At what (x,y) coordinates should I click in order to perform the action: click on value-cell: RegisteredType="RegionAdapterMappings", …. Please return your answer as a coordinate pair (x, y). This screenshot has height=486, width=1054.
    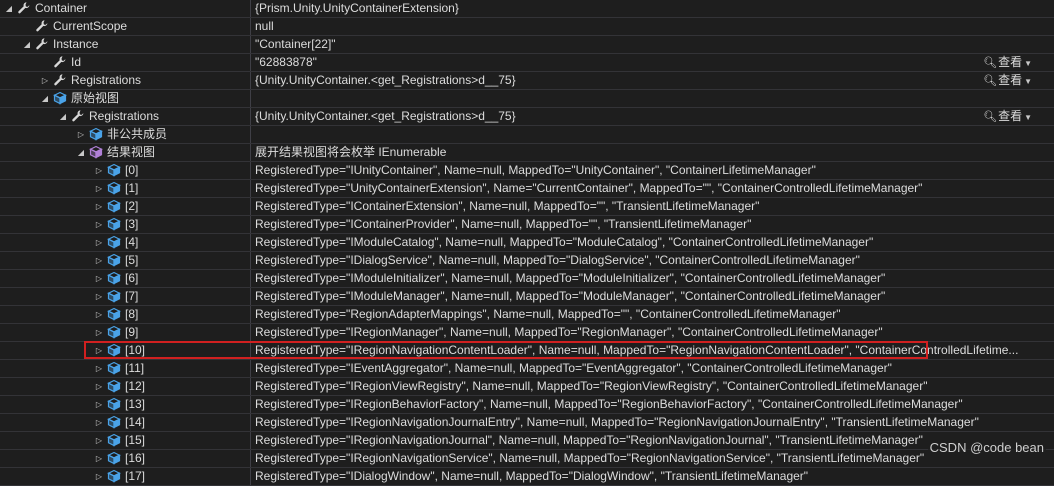
    Looking at the image, I should click on (548, 314).